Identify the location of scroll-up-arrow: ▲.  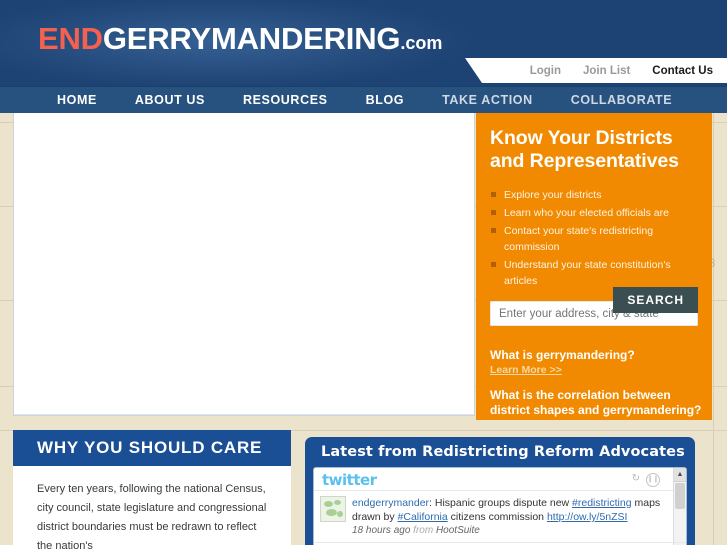
(680, 475).